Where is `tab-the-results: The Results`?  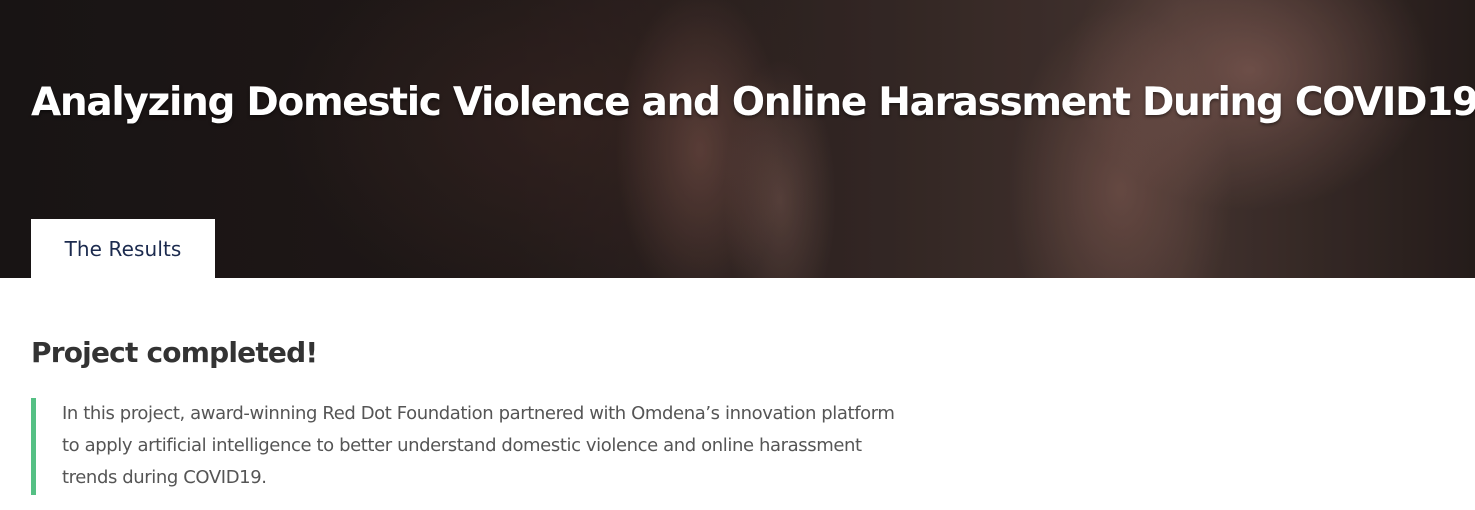 tab-the-results: The Results is located at coordinates (123, 248).